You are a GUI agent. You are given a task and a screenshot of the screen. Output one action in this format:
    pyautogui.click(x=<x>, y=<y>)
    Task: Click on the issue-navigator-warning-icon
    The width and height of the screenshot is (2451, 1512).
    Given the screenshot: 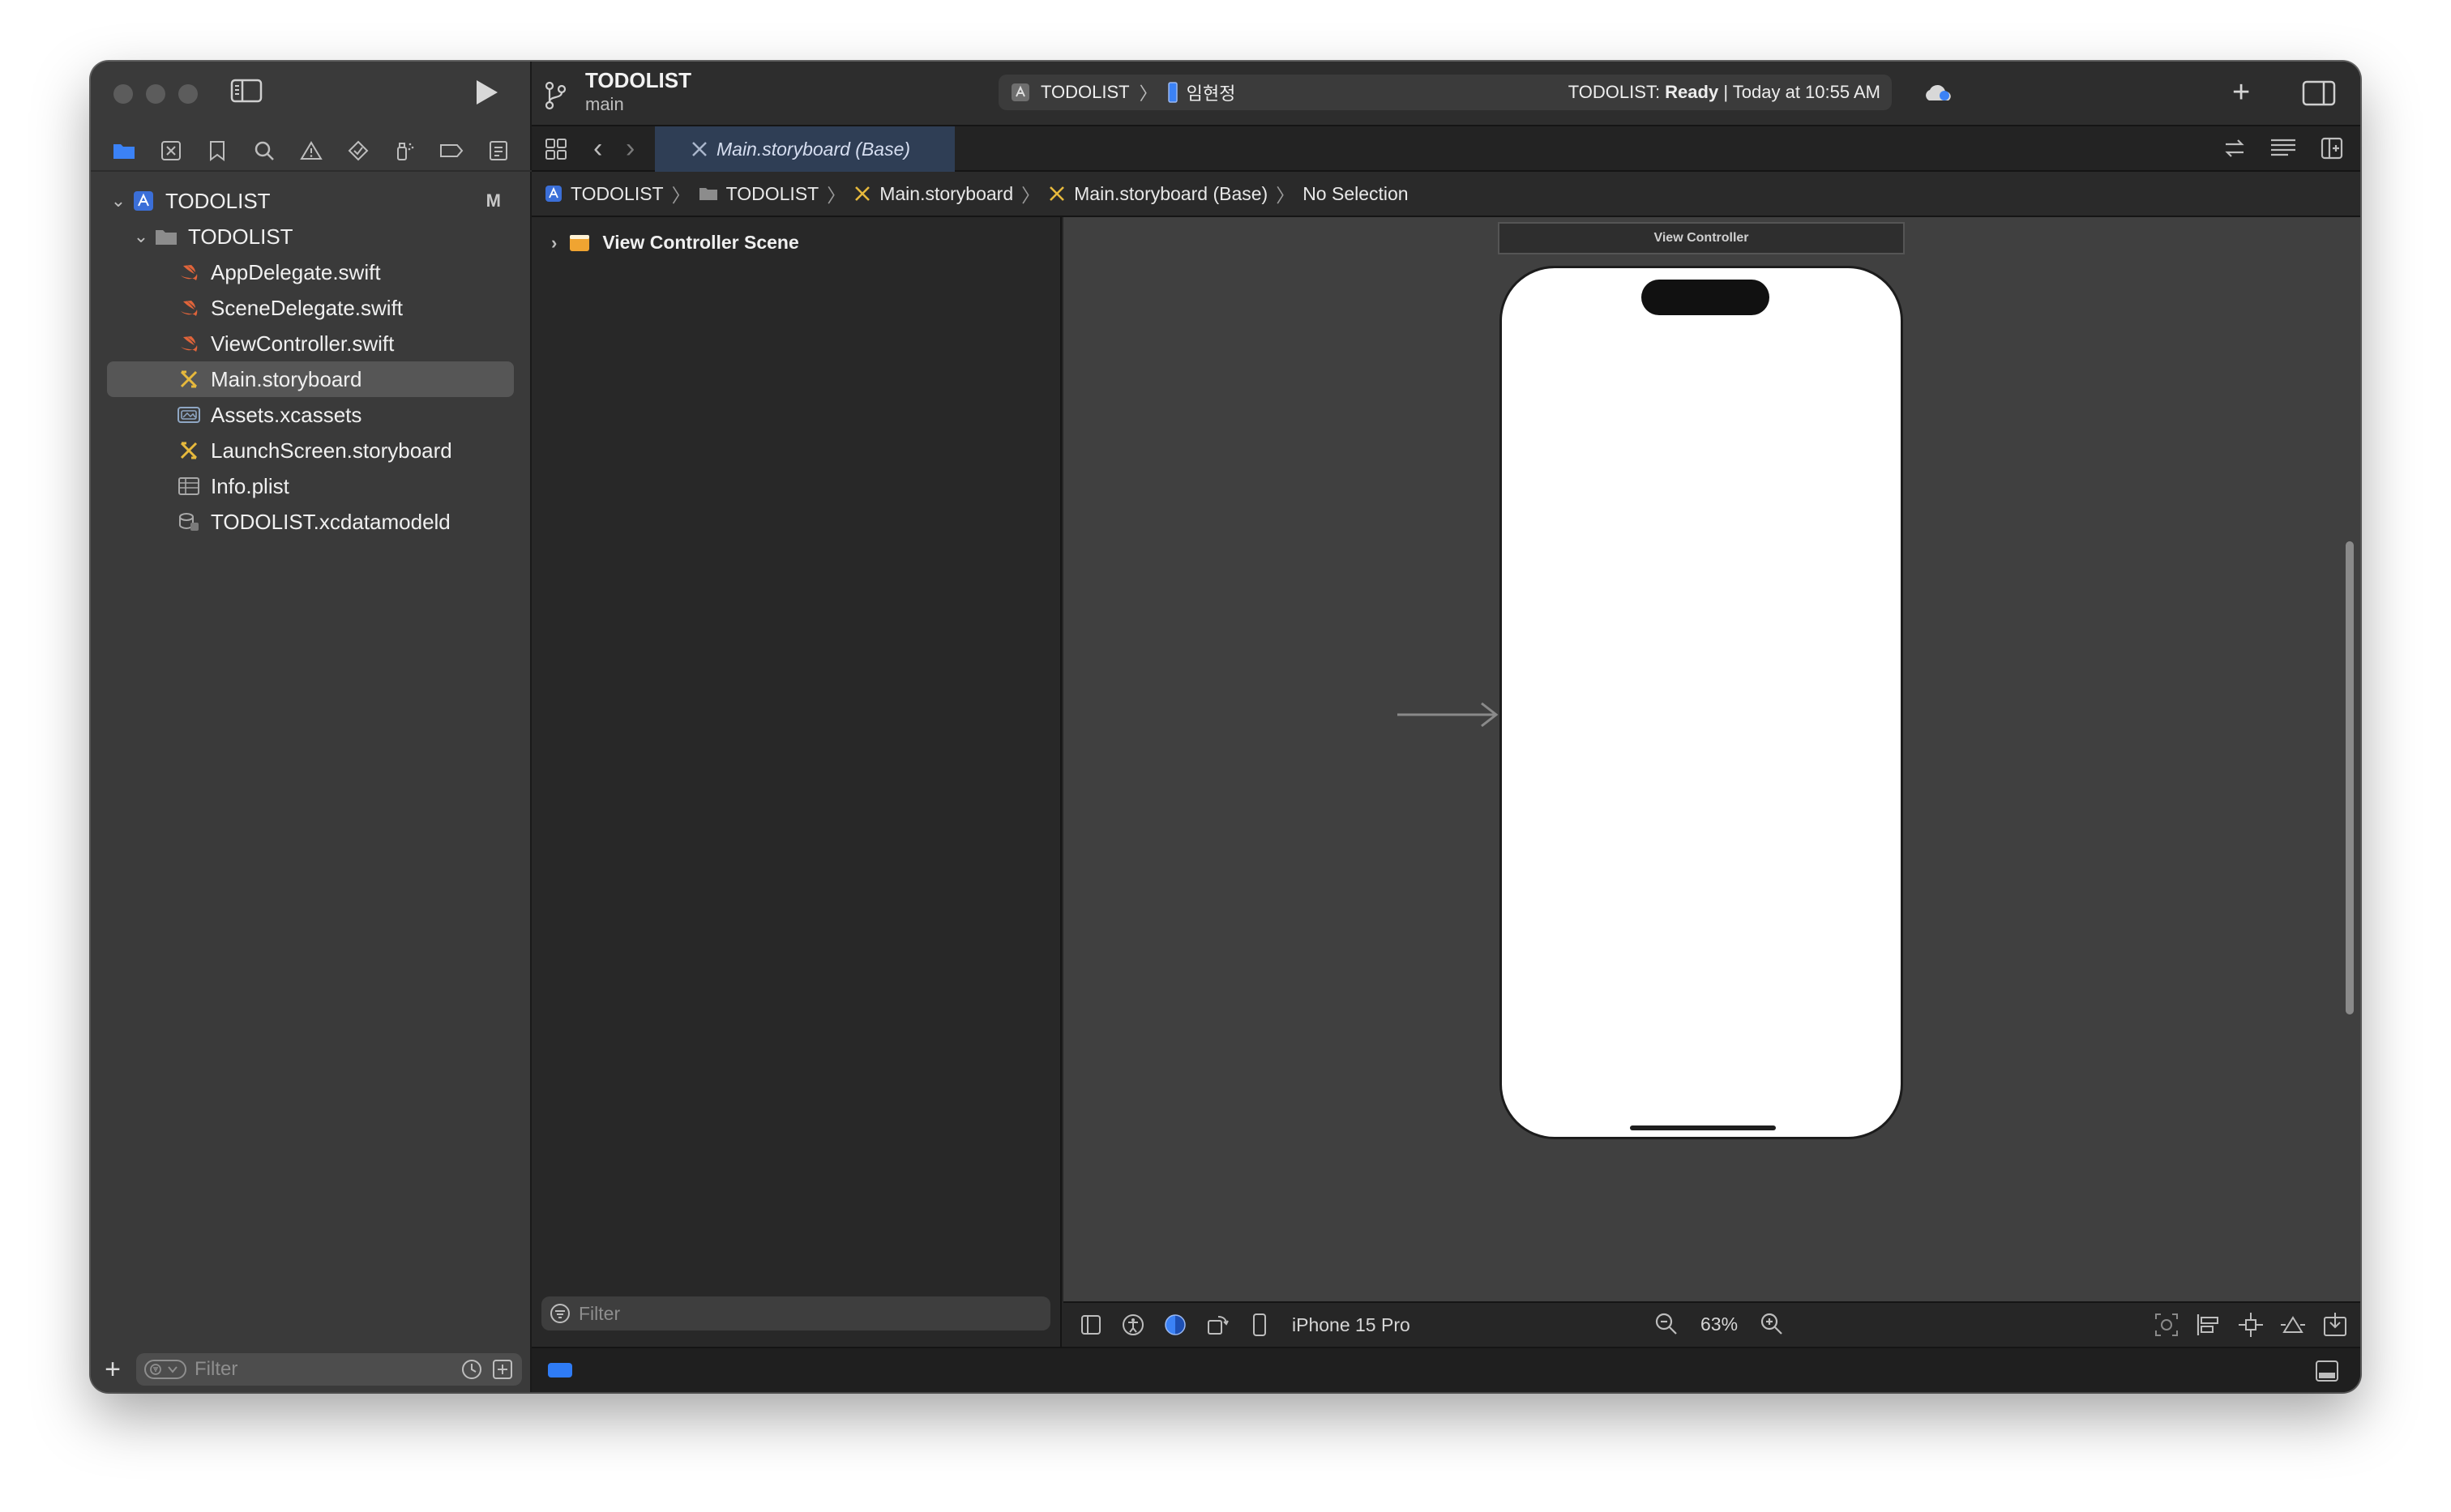 What is the action you would take?
    pyautogui.click(x=311, y=150)
    